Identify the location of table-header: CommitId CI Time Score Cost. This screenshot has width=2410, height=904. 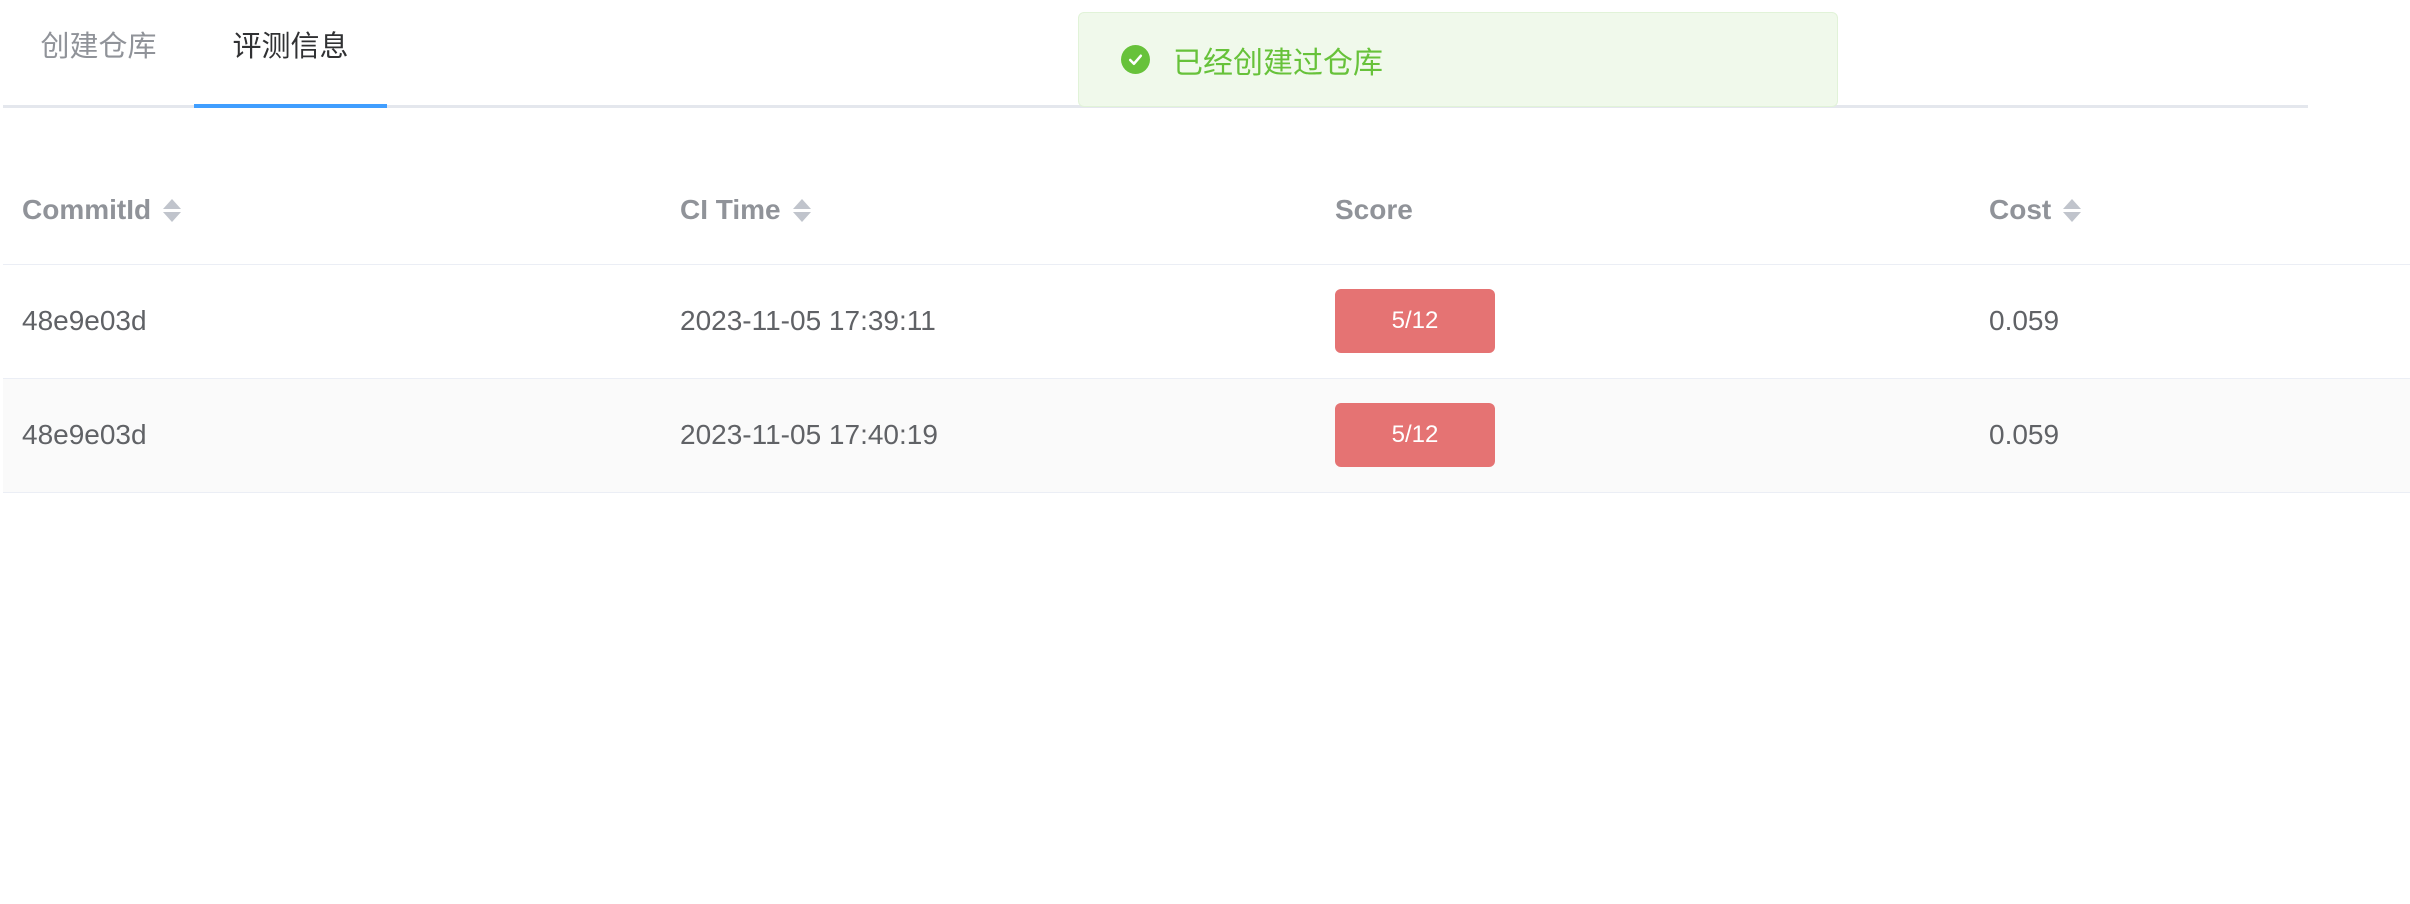
(1206, 210).